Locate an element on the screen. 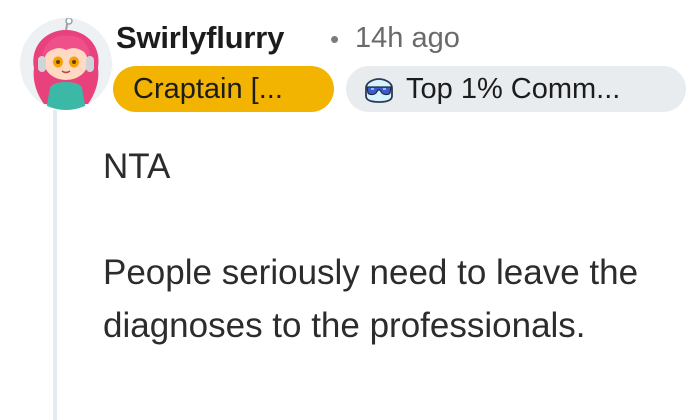 The image size is (700, 420). sunglasses-badge-icon is located at coordinates (379, 89).